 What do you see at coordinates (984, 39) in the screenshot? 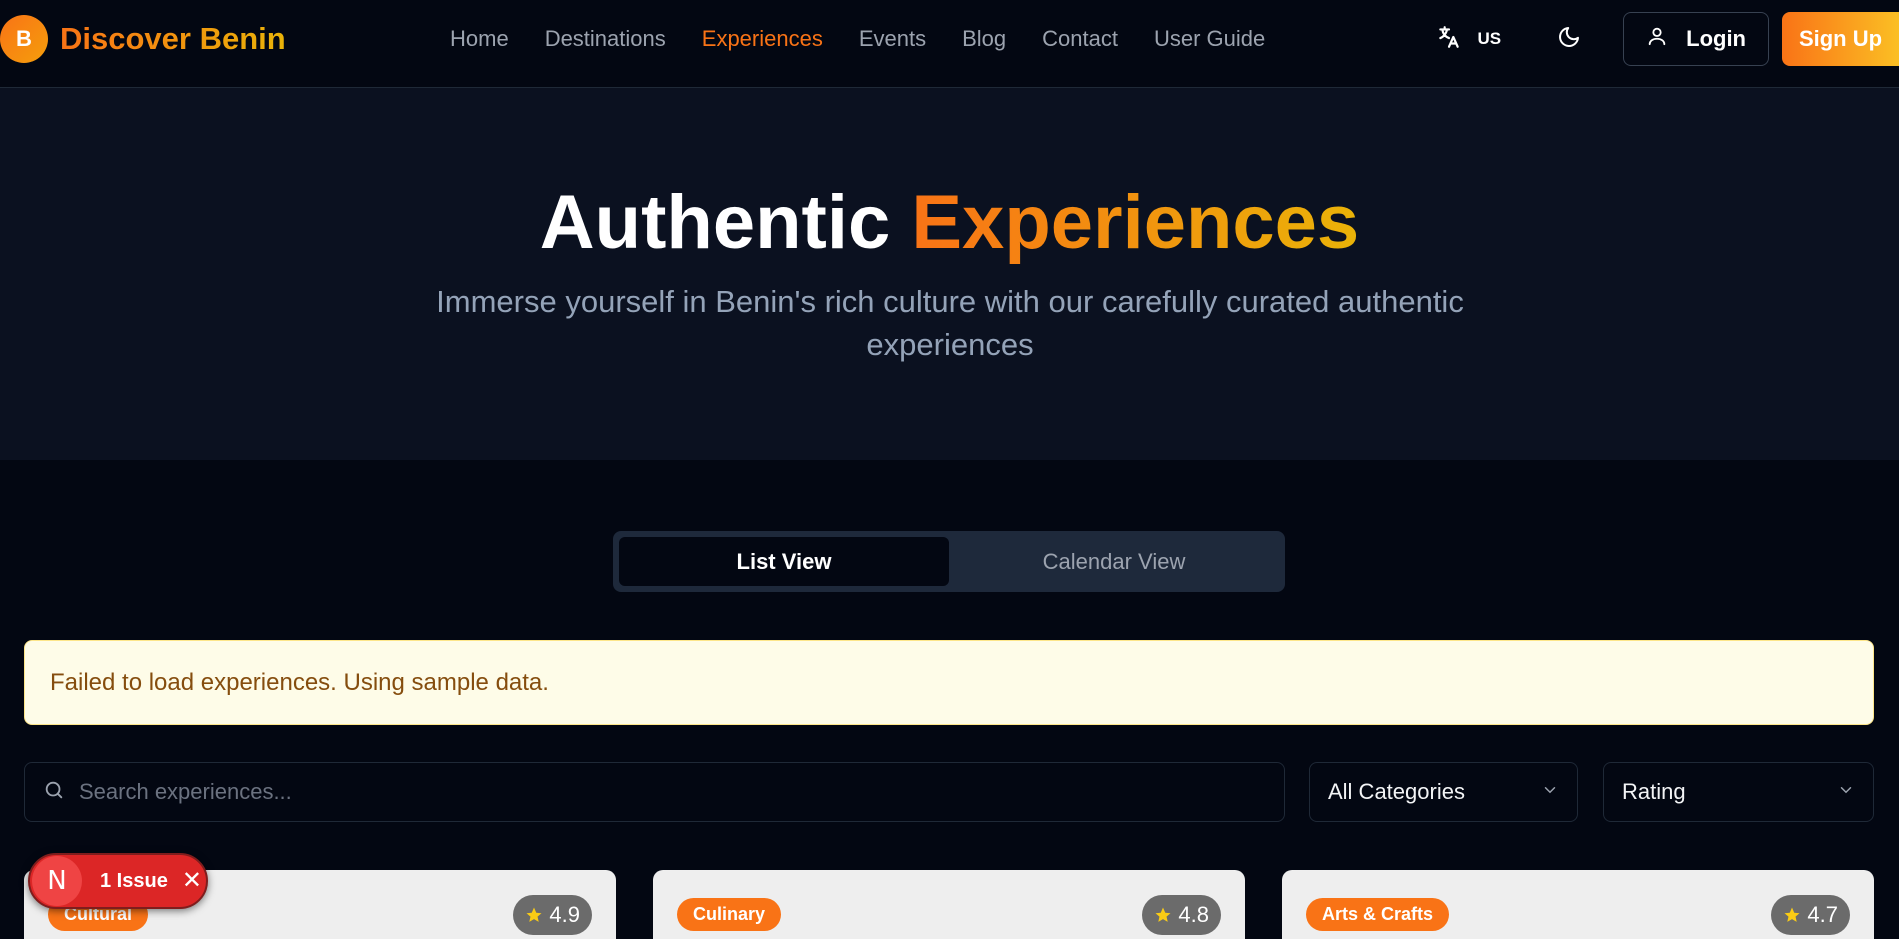
I see `nav-blog: Blog` at bounding box center [984, 39].